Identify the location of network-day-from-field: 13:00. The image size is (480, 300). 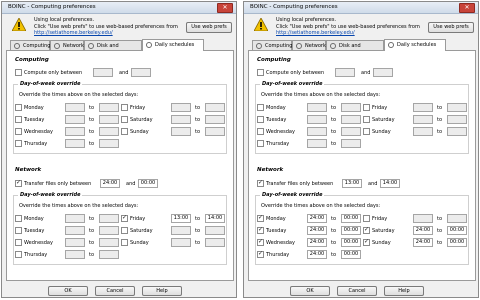
(181, 218).